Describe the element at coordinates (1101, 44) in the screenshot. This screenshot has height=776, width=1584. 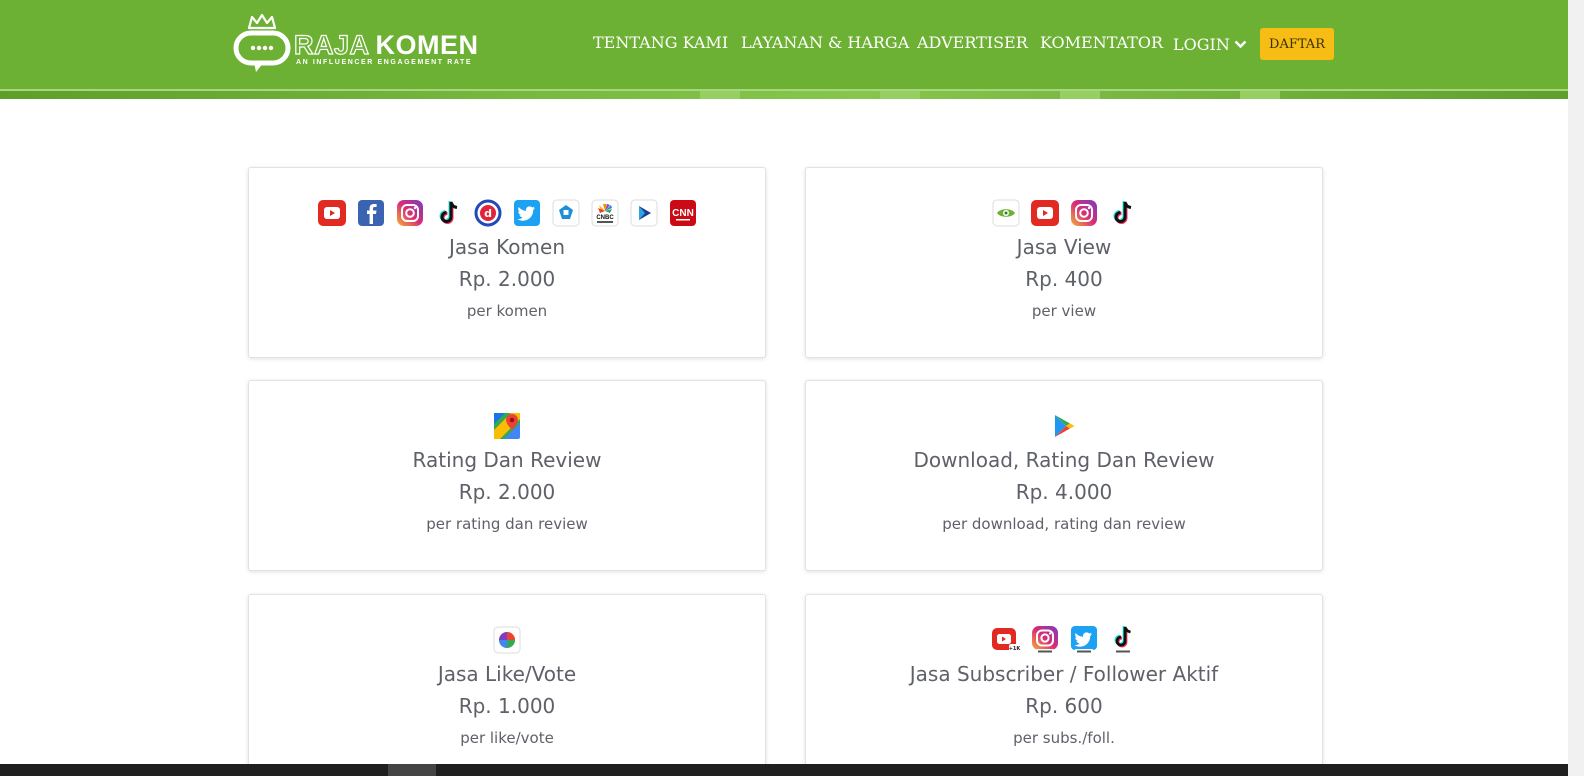
I see `nav-komentator: KOMENTATOR` at that location.